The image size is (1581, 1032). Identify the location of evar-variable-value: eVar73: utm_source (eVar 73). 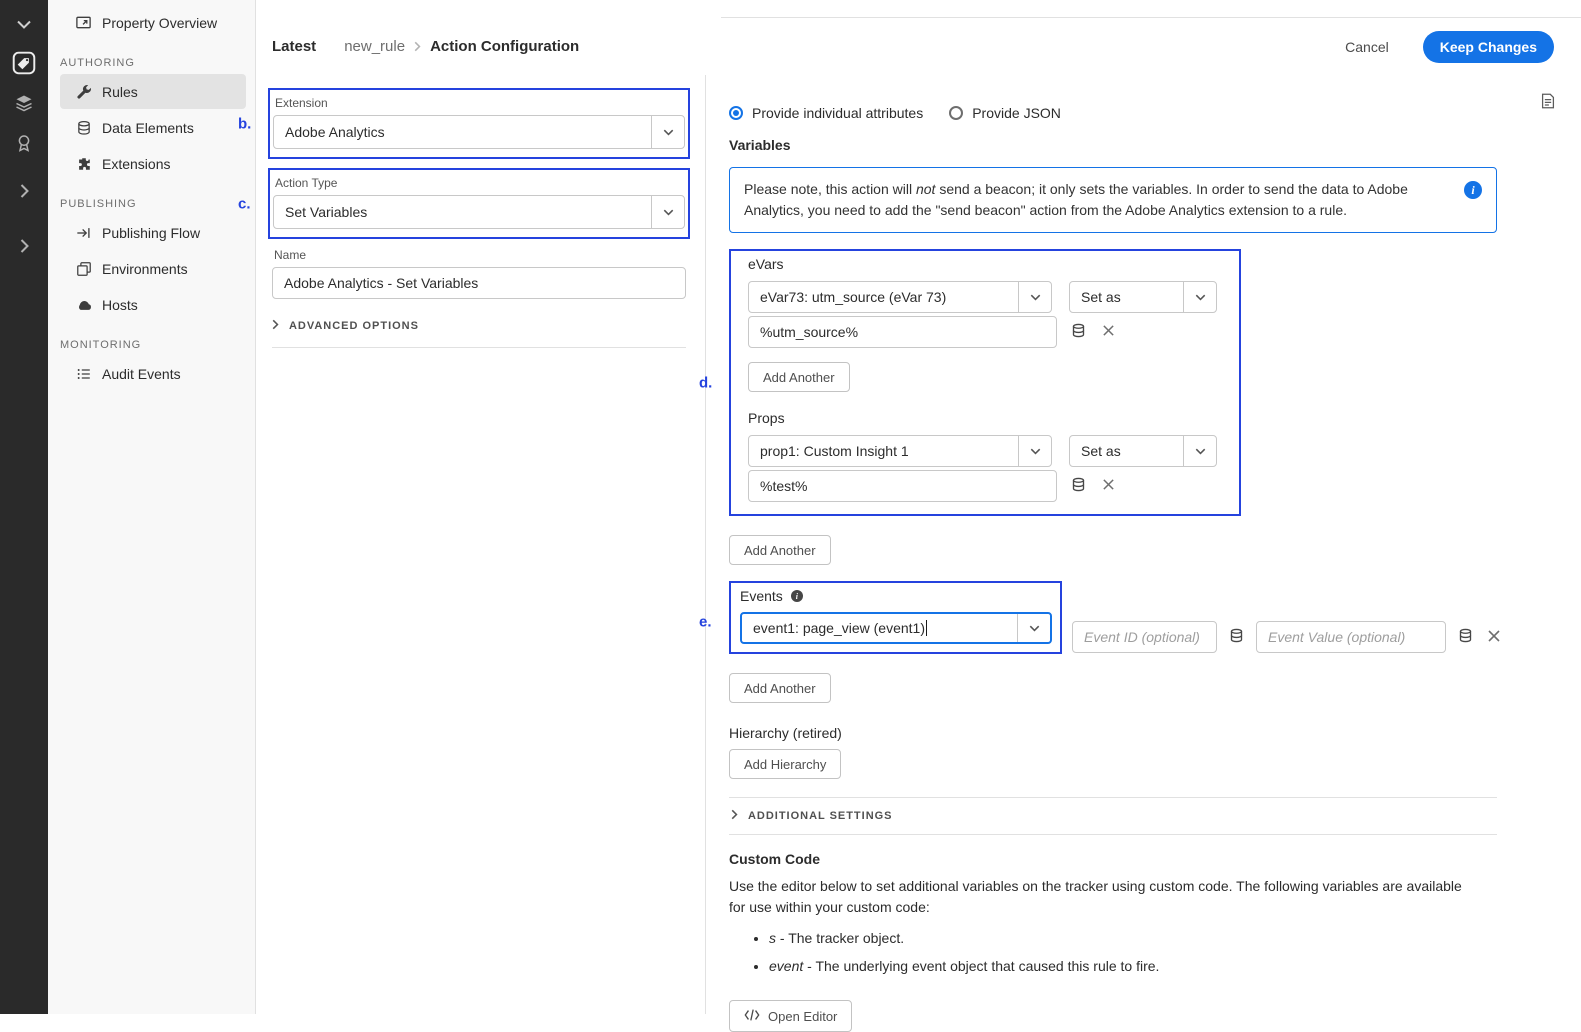
(853, 297).